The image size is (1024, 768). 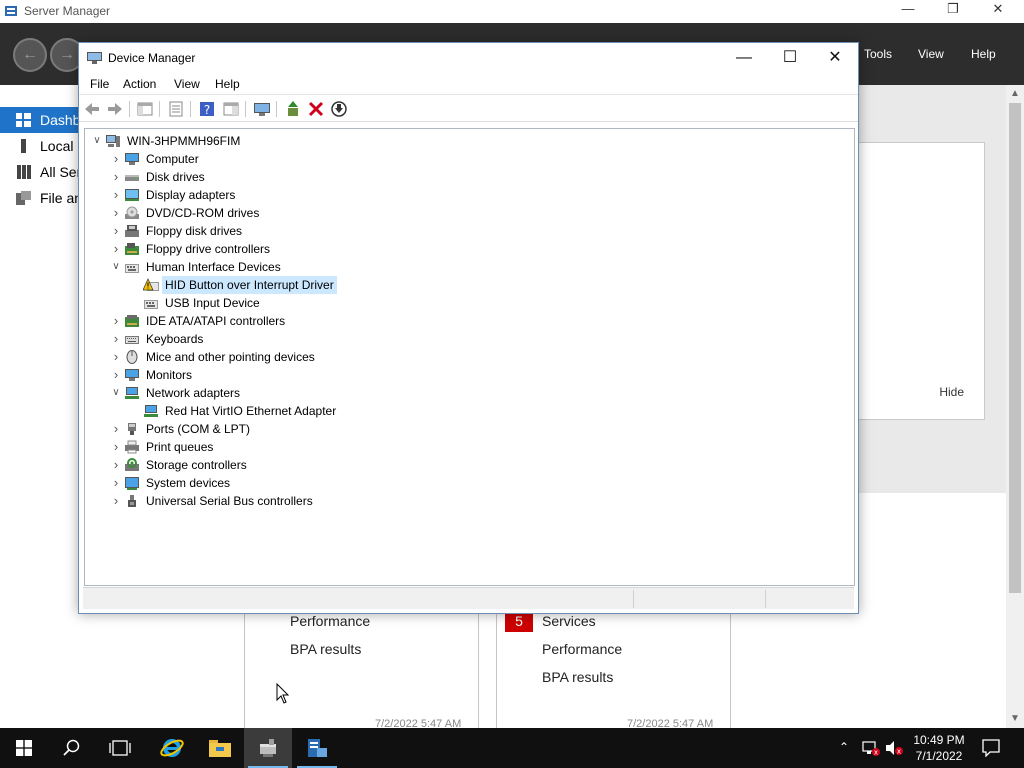 I want to click on action-pane-icon, so click(x=231, y=109).